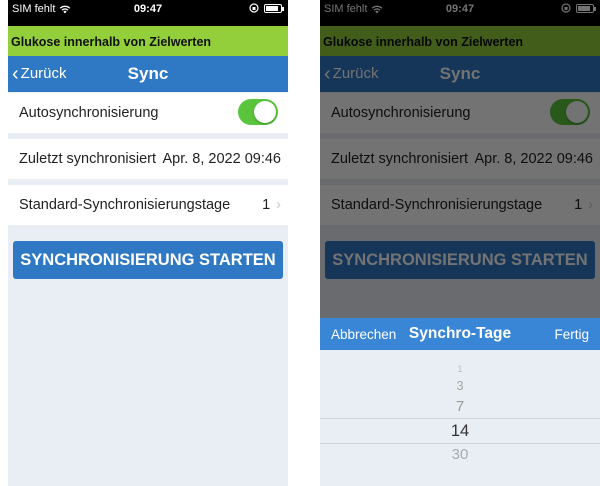 This screenshot has height=486, width=600. What do you see at coordinates (221, 159) in the screenshot?
I see `last-sync-value: Apr. 8, 2022 09:46` at bounding box center [221, 159].